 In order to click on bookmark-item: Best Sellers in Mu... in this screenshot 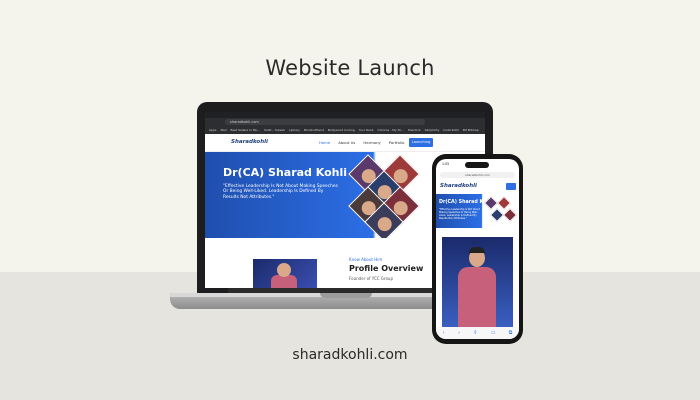, I will do `click(246, 130)`.